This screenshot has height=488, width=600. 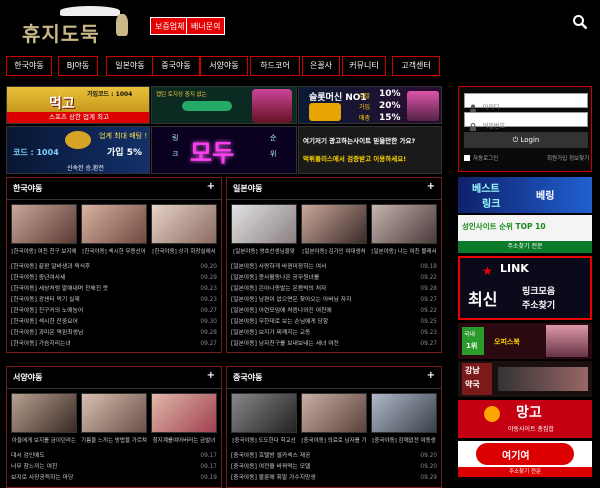 I want to click on video-caption: [한국야동] 여친 친구 보지에, so click(x=44, y=251).